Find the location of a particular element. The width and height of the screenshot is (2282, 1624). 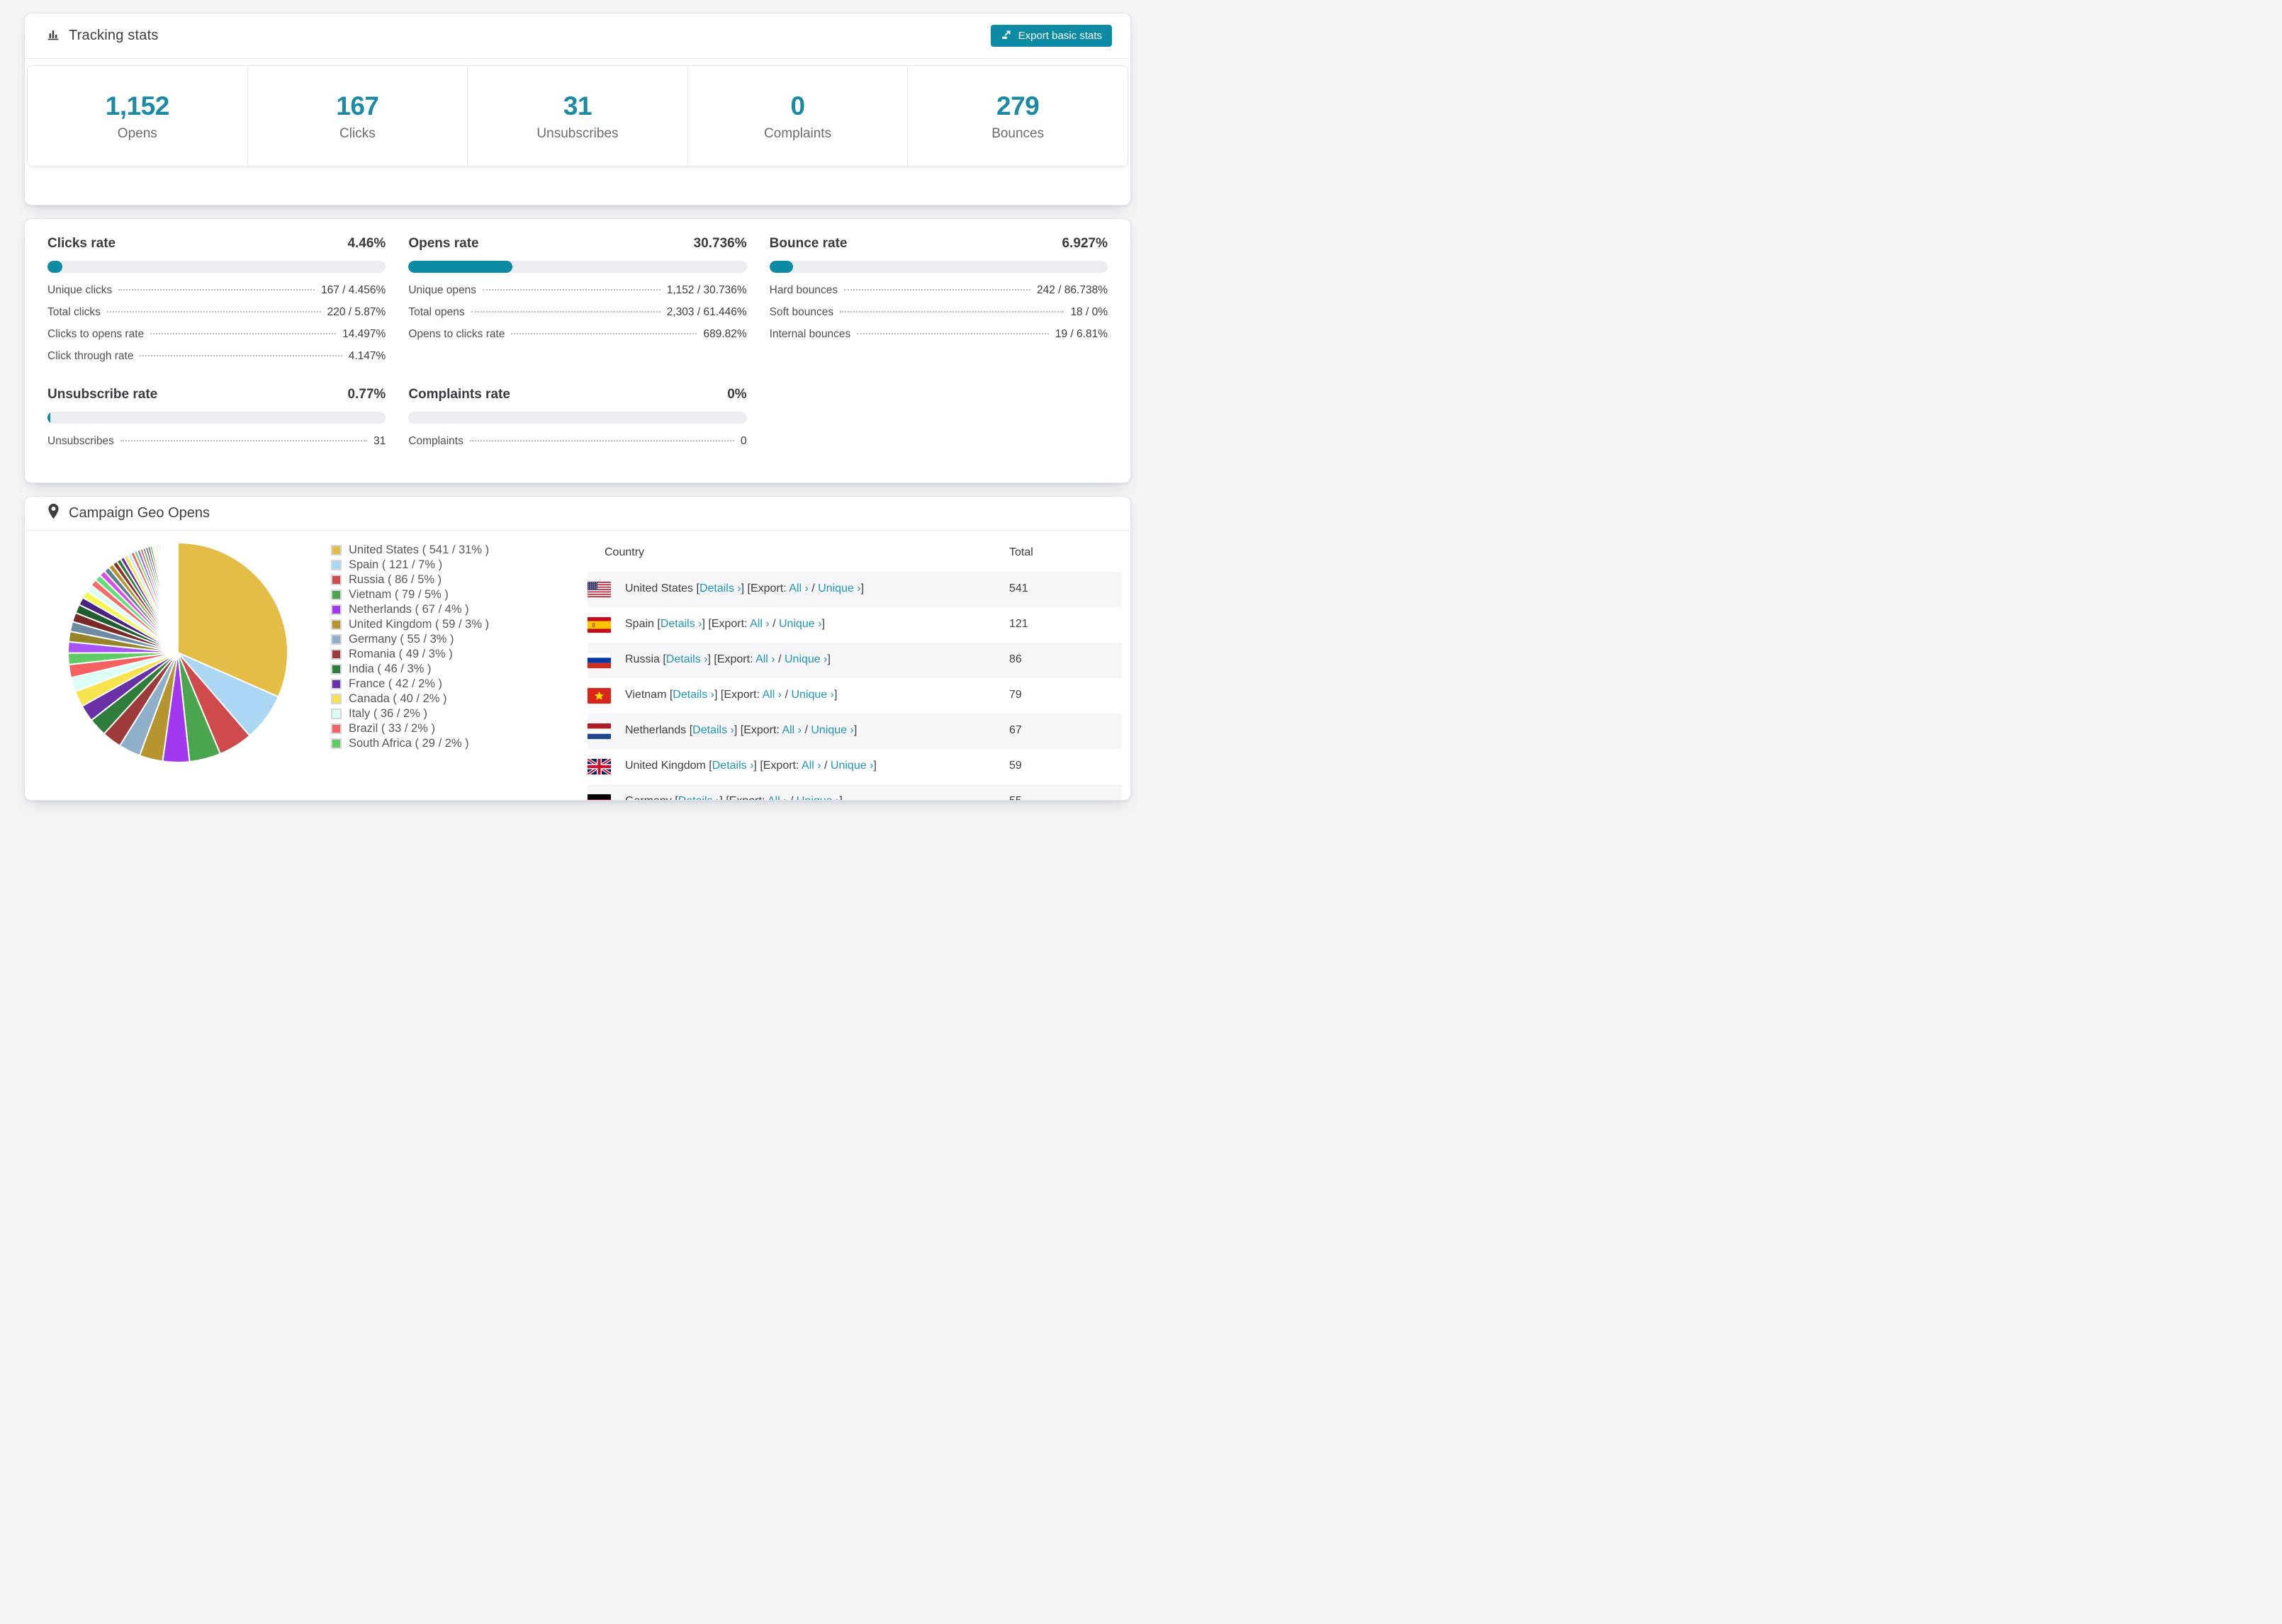

rate-detail-value: 242 / 86.738% is located at coordinates (1073, 290).